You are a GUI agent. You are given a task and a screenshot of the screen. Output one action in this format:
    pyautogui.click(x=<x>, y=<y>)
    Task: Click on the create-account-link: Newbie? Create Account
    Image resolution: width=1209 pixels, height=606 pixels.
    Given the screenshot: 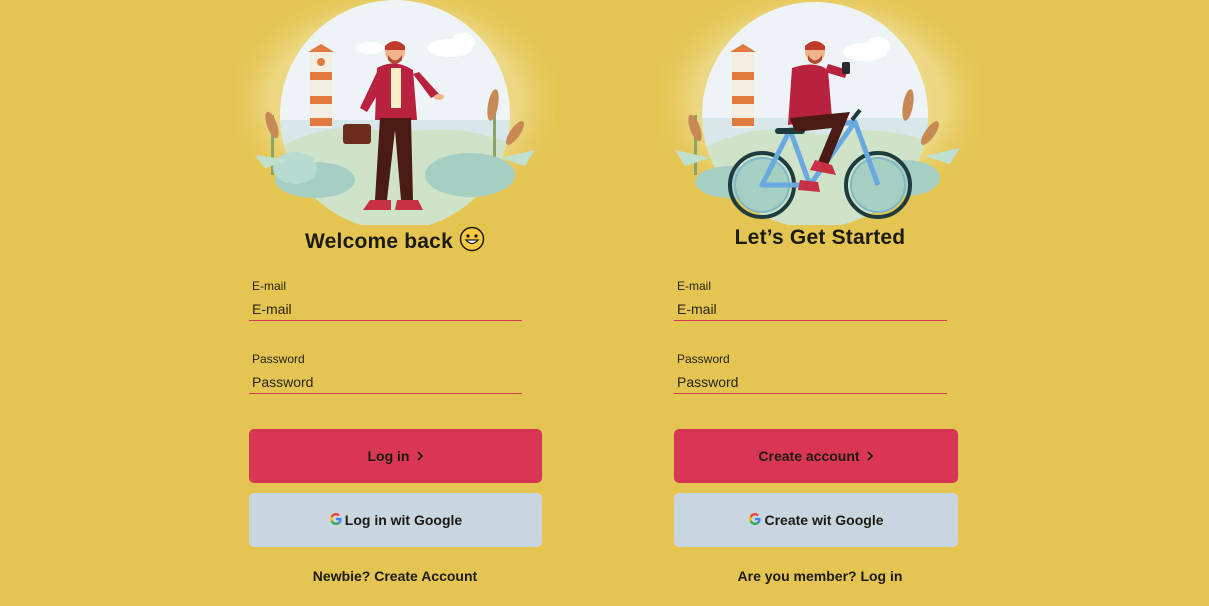 What is the action you would take?
    pyautogui.click(x=395, y=576)
    